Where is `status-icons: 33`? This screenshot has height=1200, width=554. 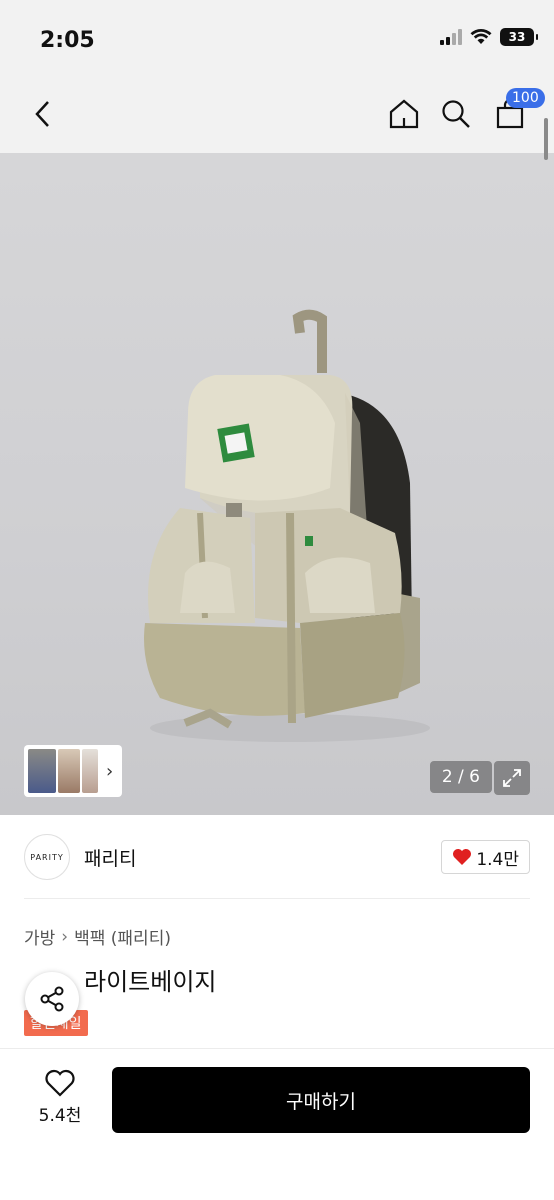 status-icons: 33 is located at coordinates (489, 37).